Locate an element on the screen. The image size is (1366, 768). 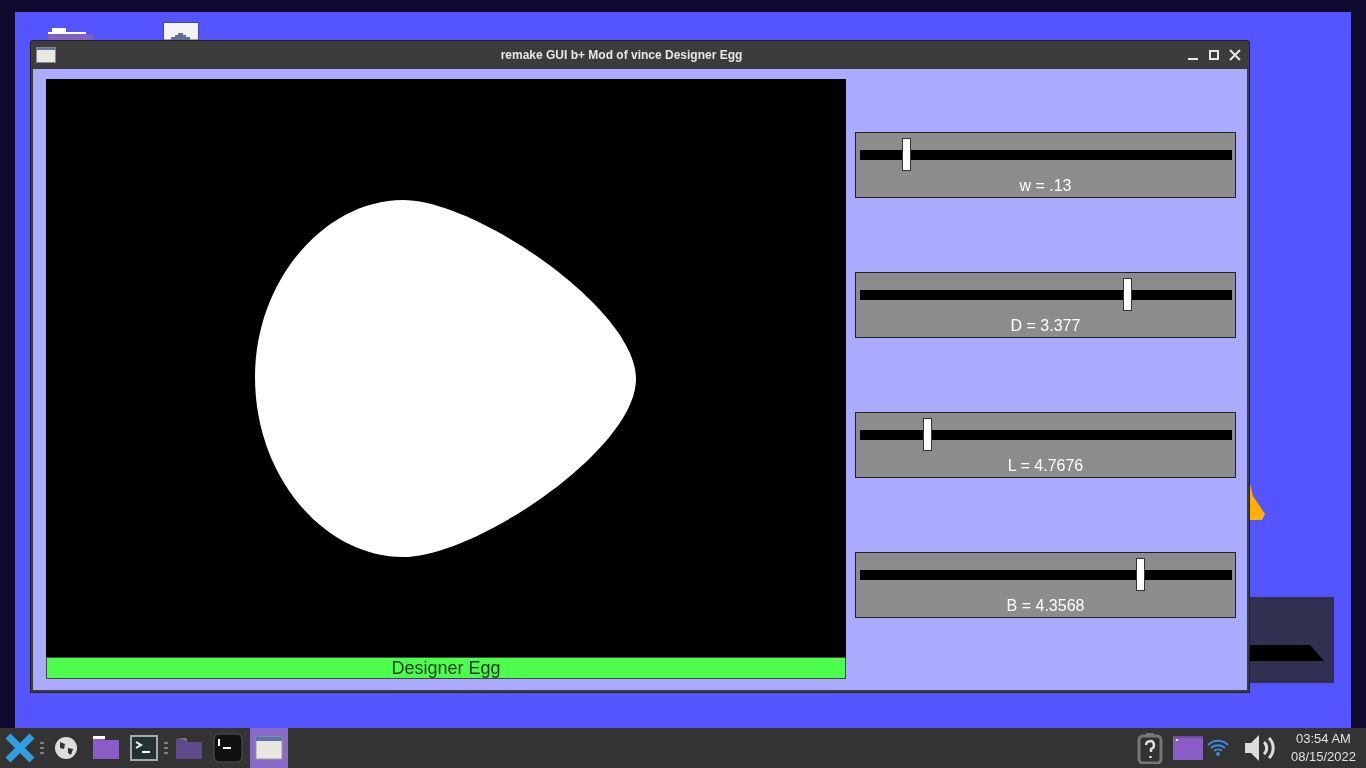
active-window-button is located at coordinates (269, 748).